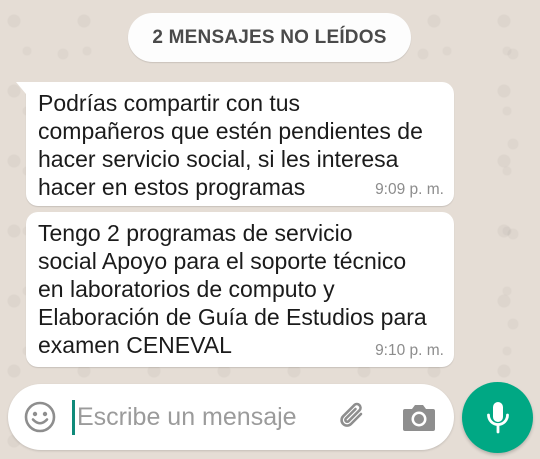 The height and width of the screenshot is (459, 540). Describe the element at coordinates (409, 350) in the screenshot. I see `message-timestamp: 9:10 p. m.` at that location.